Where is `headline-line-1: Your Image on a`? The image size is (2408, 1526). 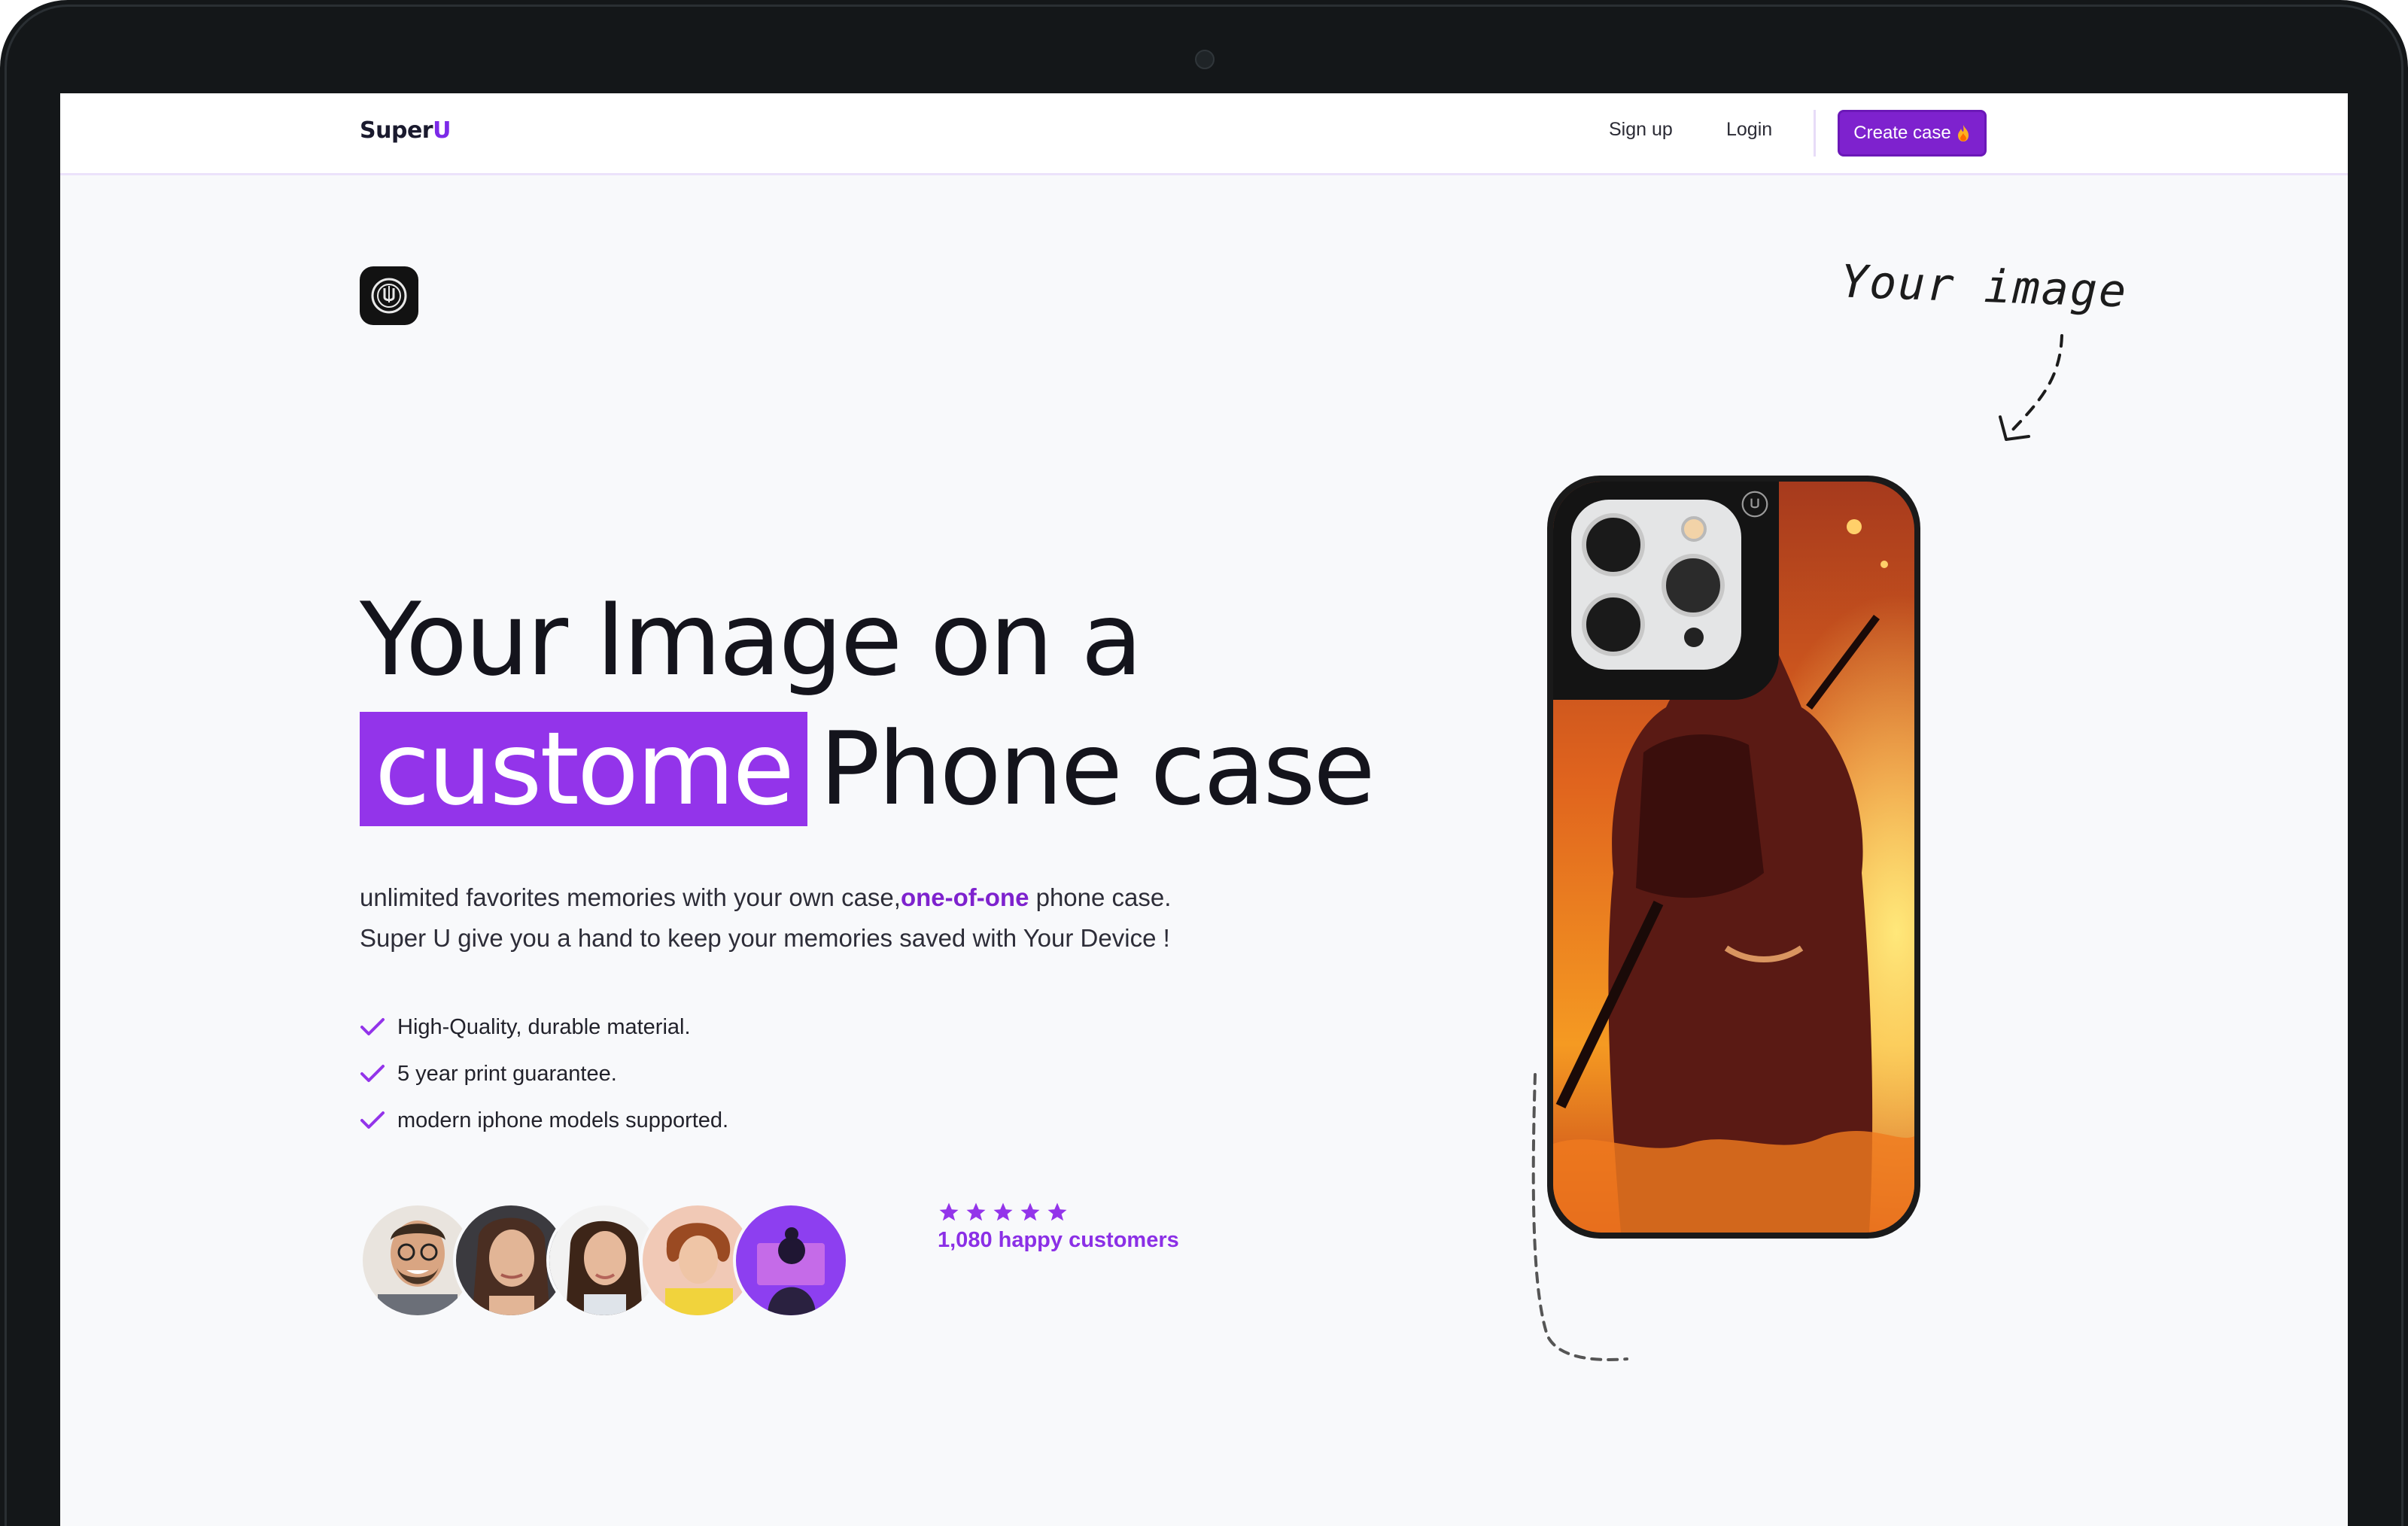
headline-line-1: Your Image on a is located at coordinates (751, 639).